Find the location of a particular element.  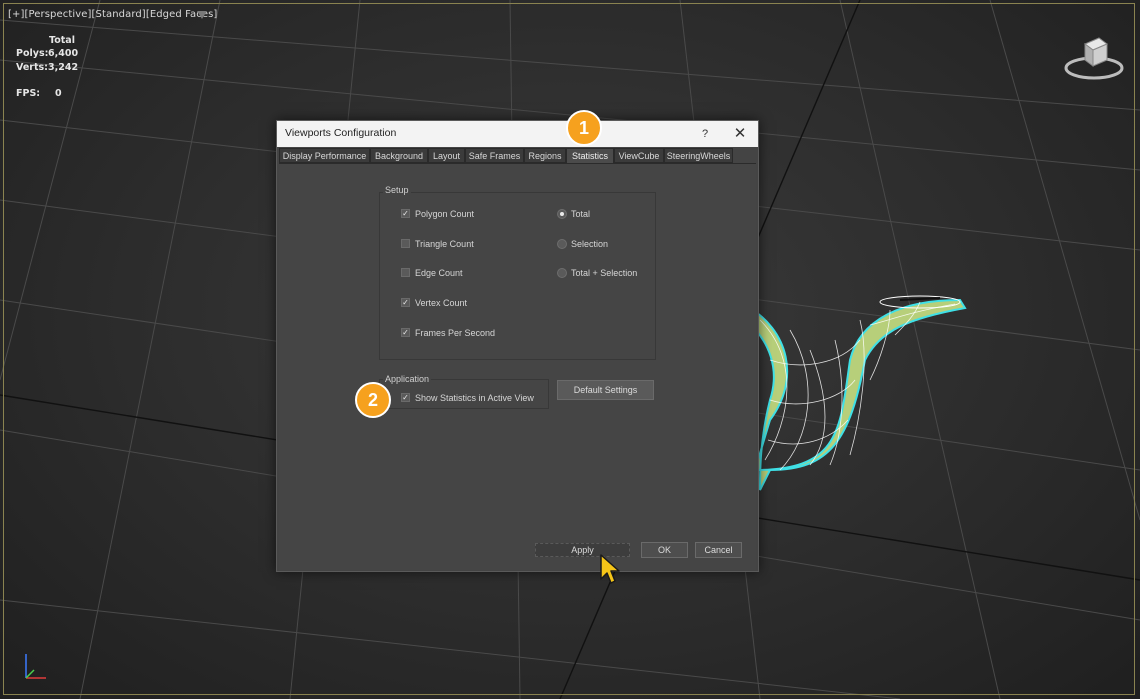

frames-per-second-label: Frames Per Second is located at coordinates (455, 333).